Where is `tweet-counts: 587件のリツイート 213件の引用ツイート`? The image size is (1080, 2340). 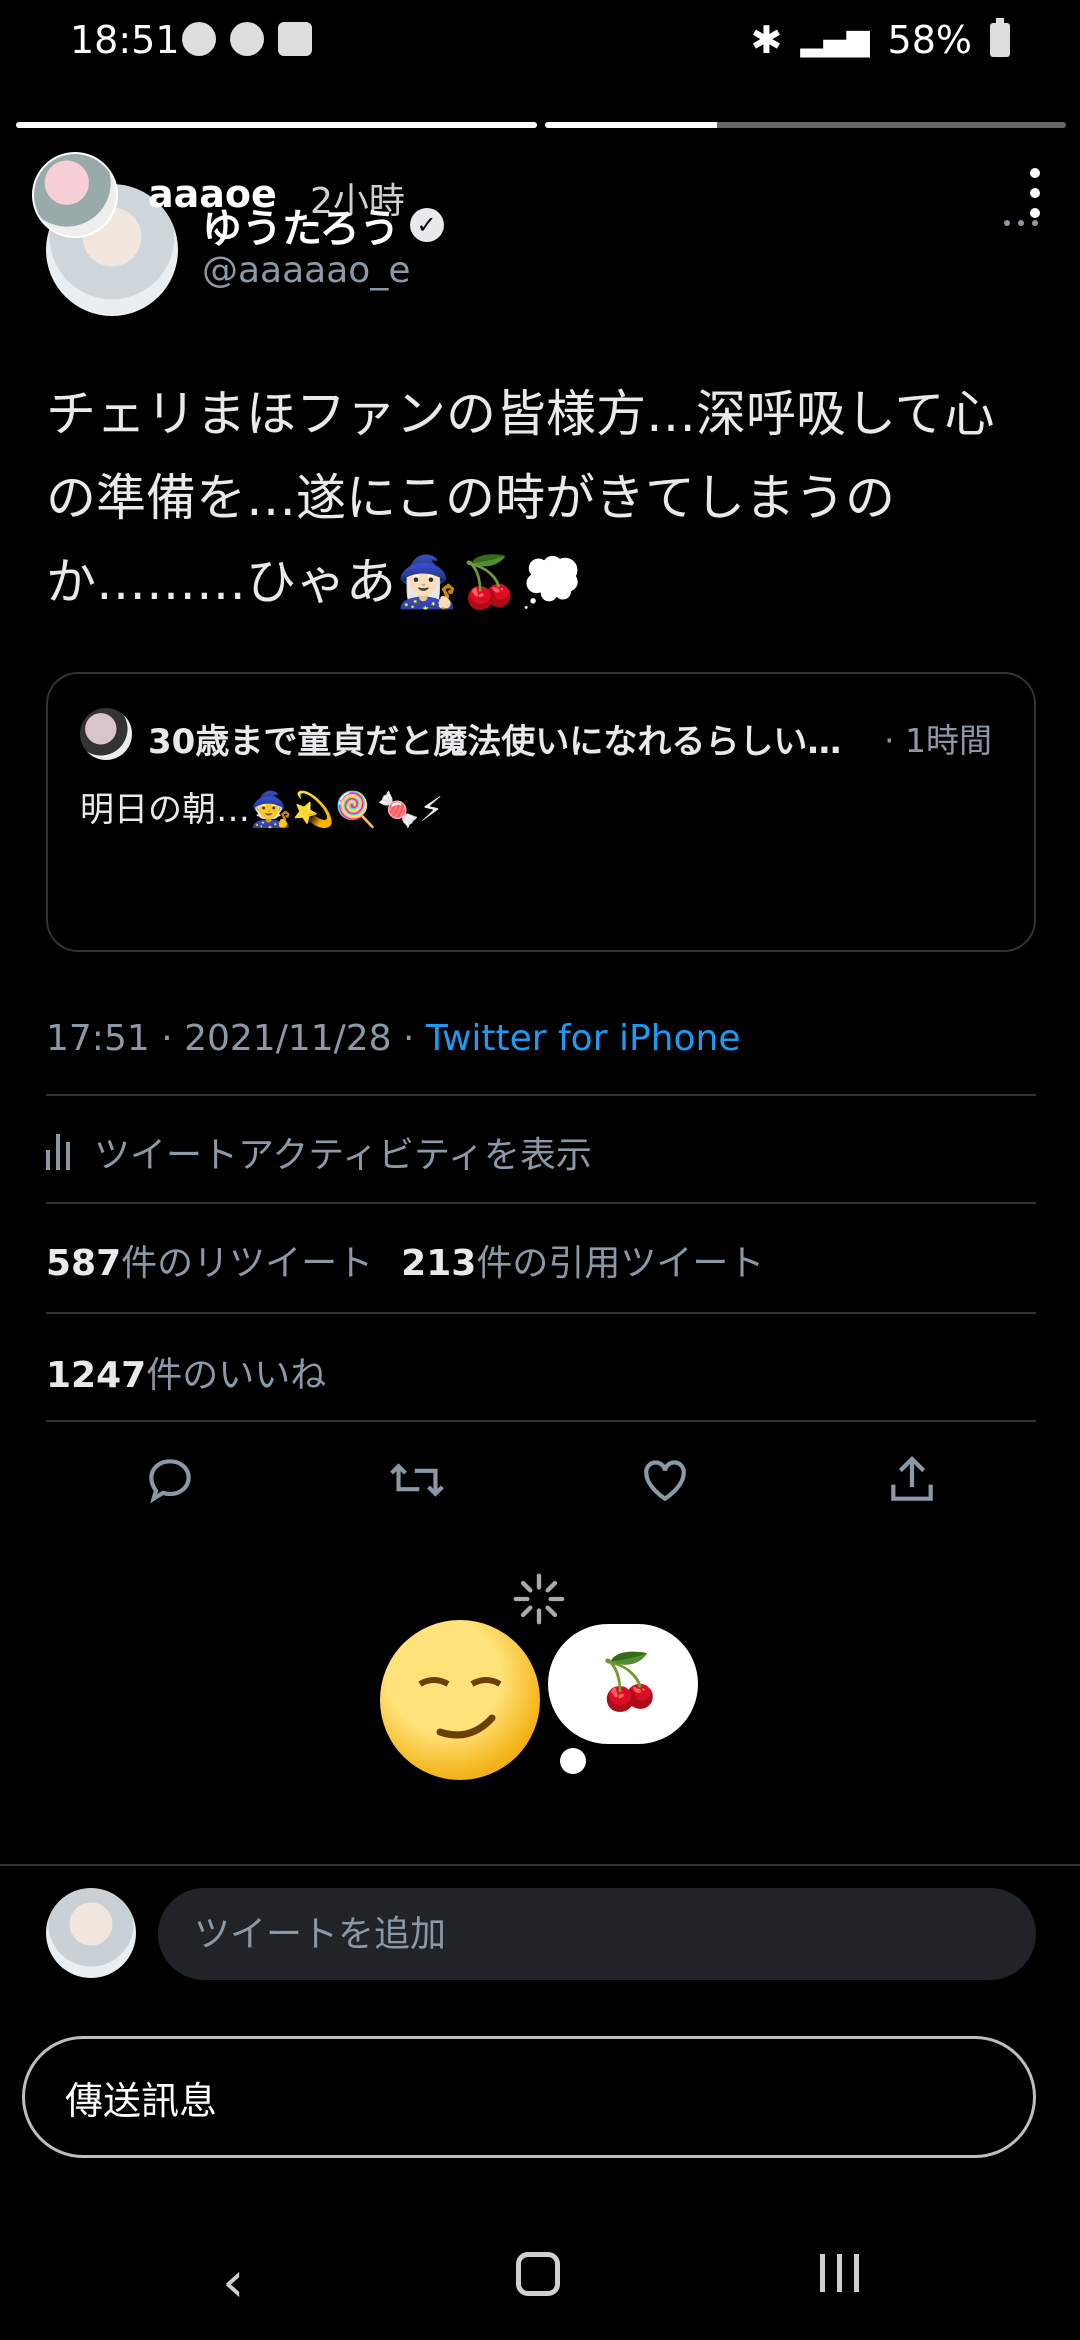
tweet-counts: 587件のリツイート 213件の引用ツイート is located at coordinates (405, 1260).